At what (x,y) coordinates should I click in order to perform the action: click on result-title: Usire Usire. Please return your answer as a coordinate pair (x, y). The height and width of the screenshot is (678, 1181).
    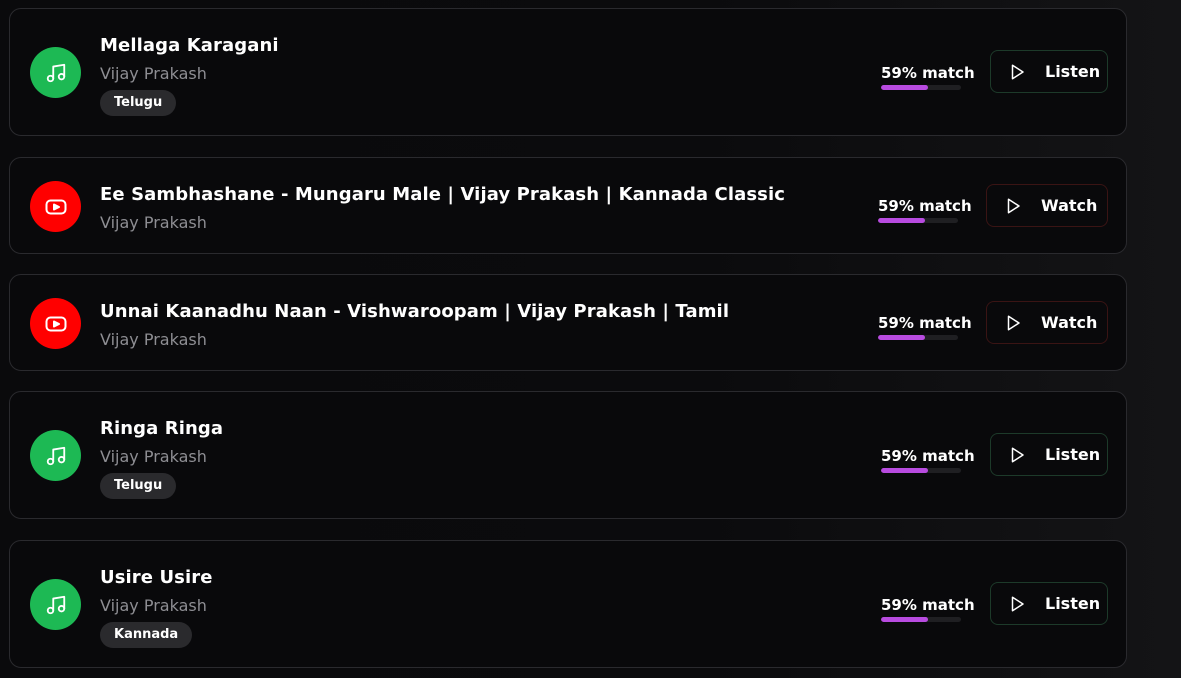
    Looking at the image, I should click on (156, 577).